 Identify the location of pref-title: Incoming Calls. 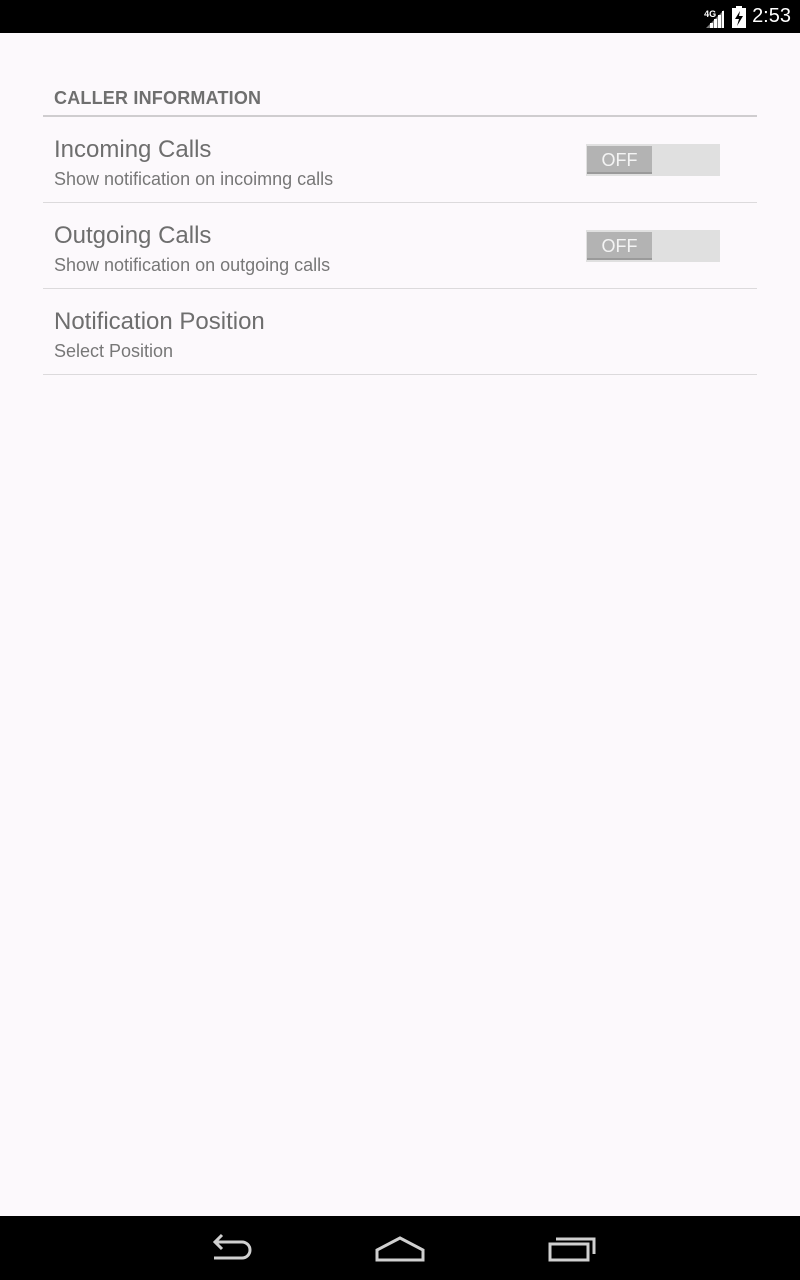
(133, 149).